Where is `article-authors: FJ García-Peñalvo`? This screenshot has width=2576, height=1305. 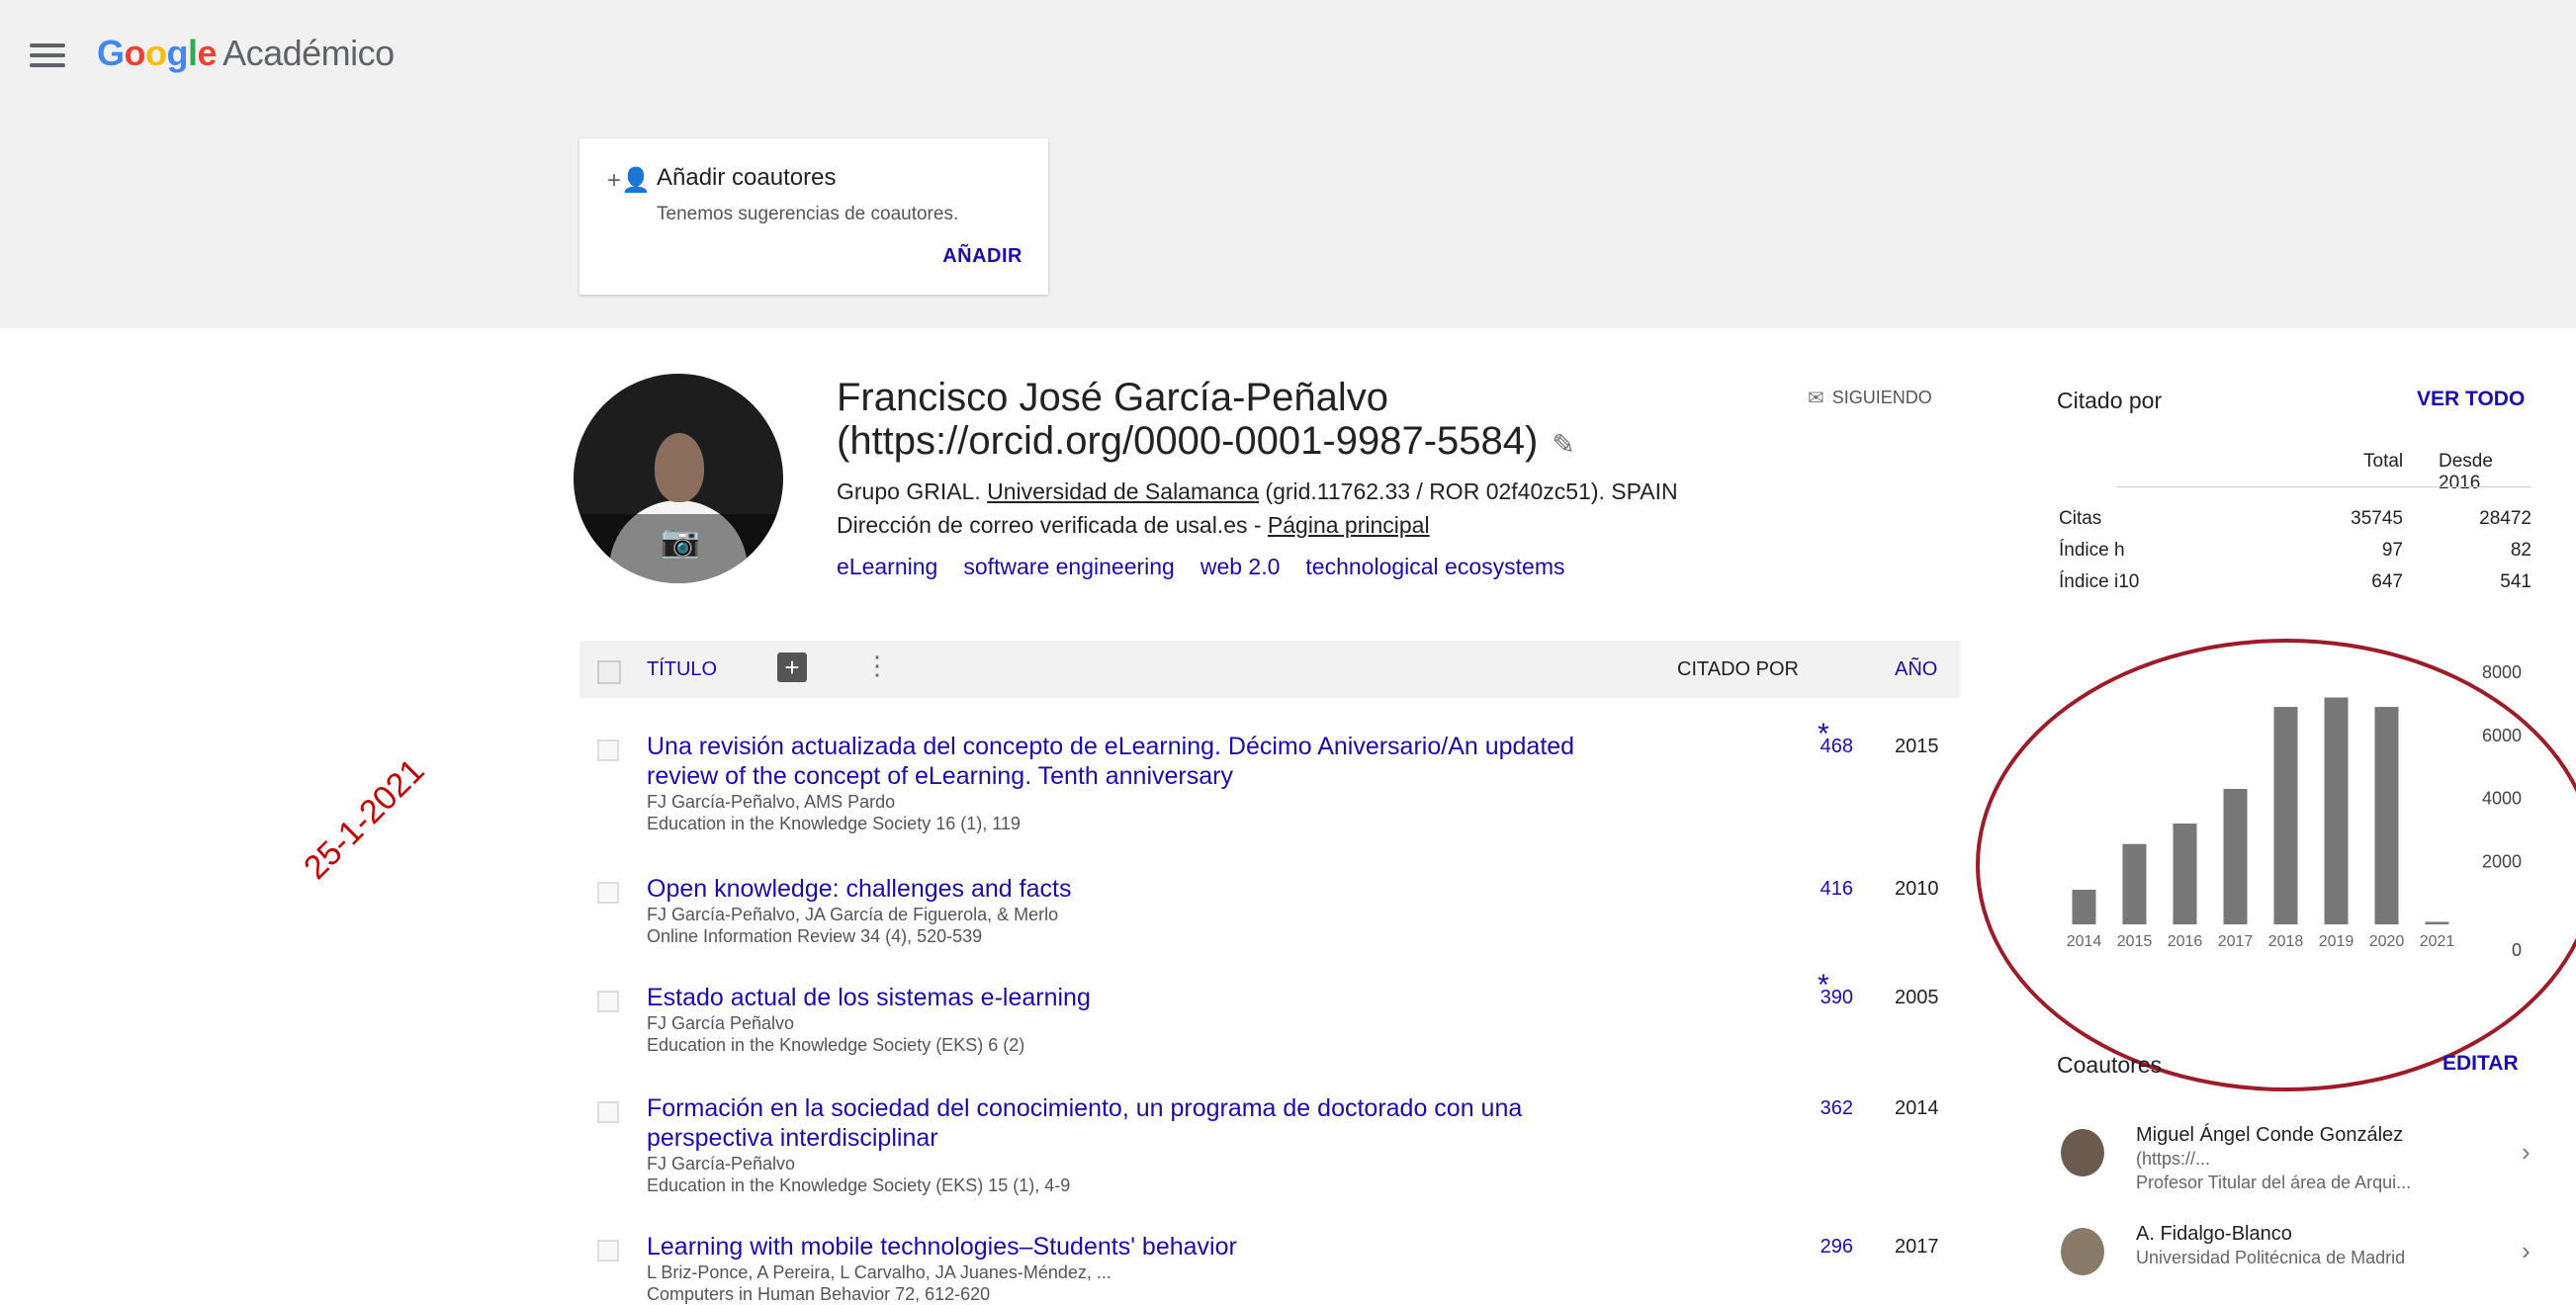 article-authors: FJ García-Peñalvo is located at coordinates (721, 1164).